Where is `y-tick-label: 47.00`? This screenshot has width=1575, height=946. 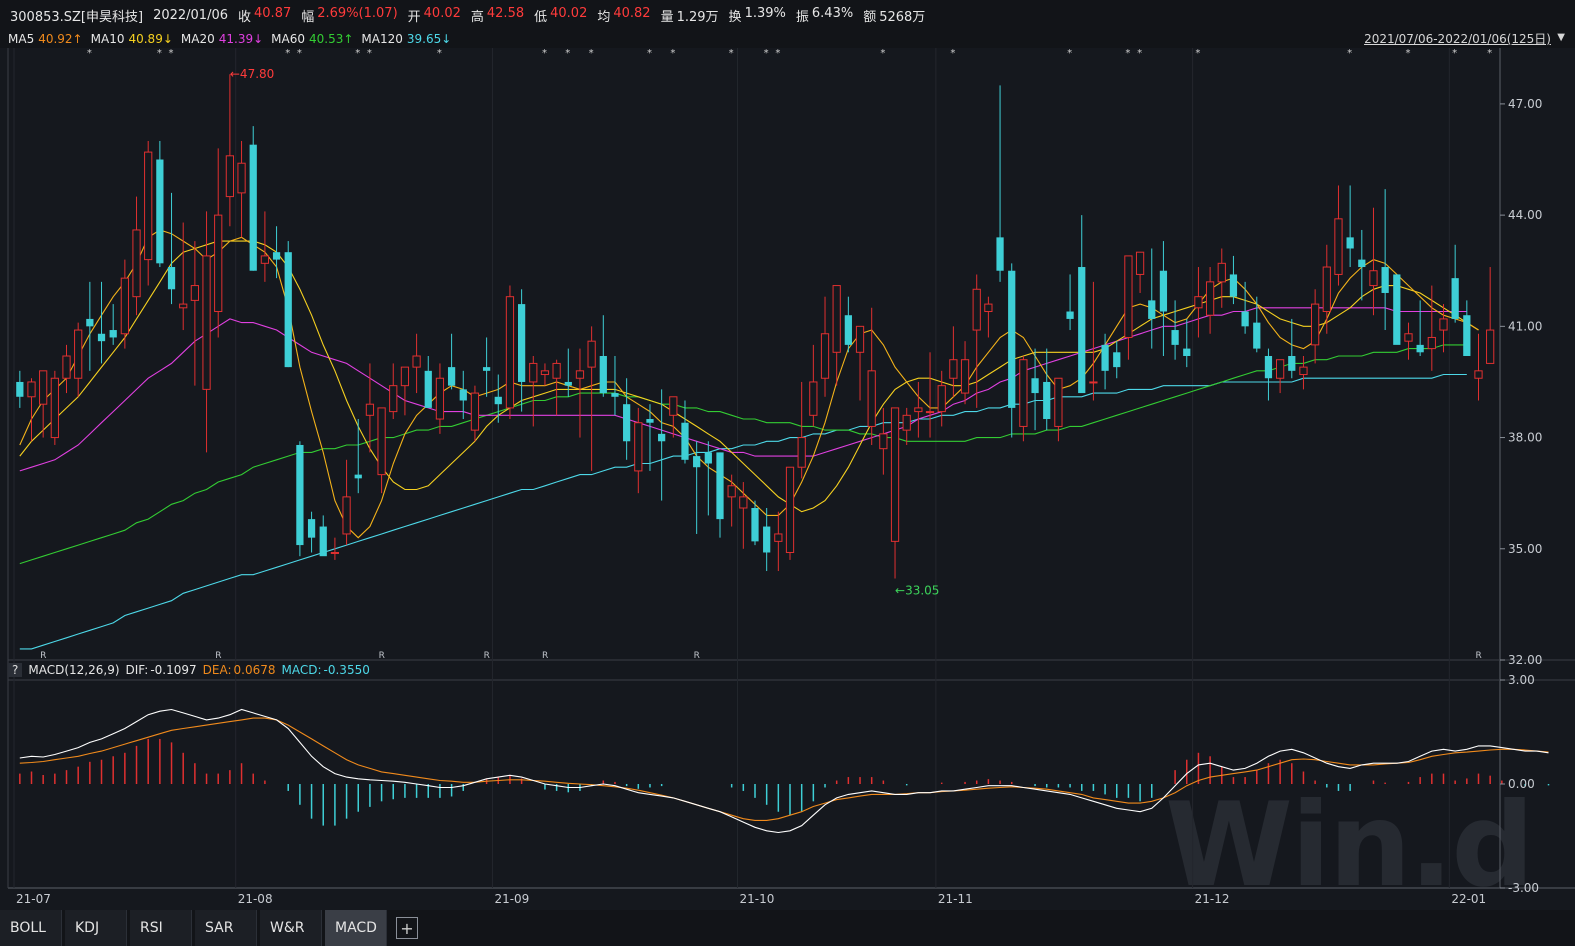 y-tick-label: 47.00 is located at coordinates (1525, 104).